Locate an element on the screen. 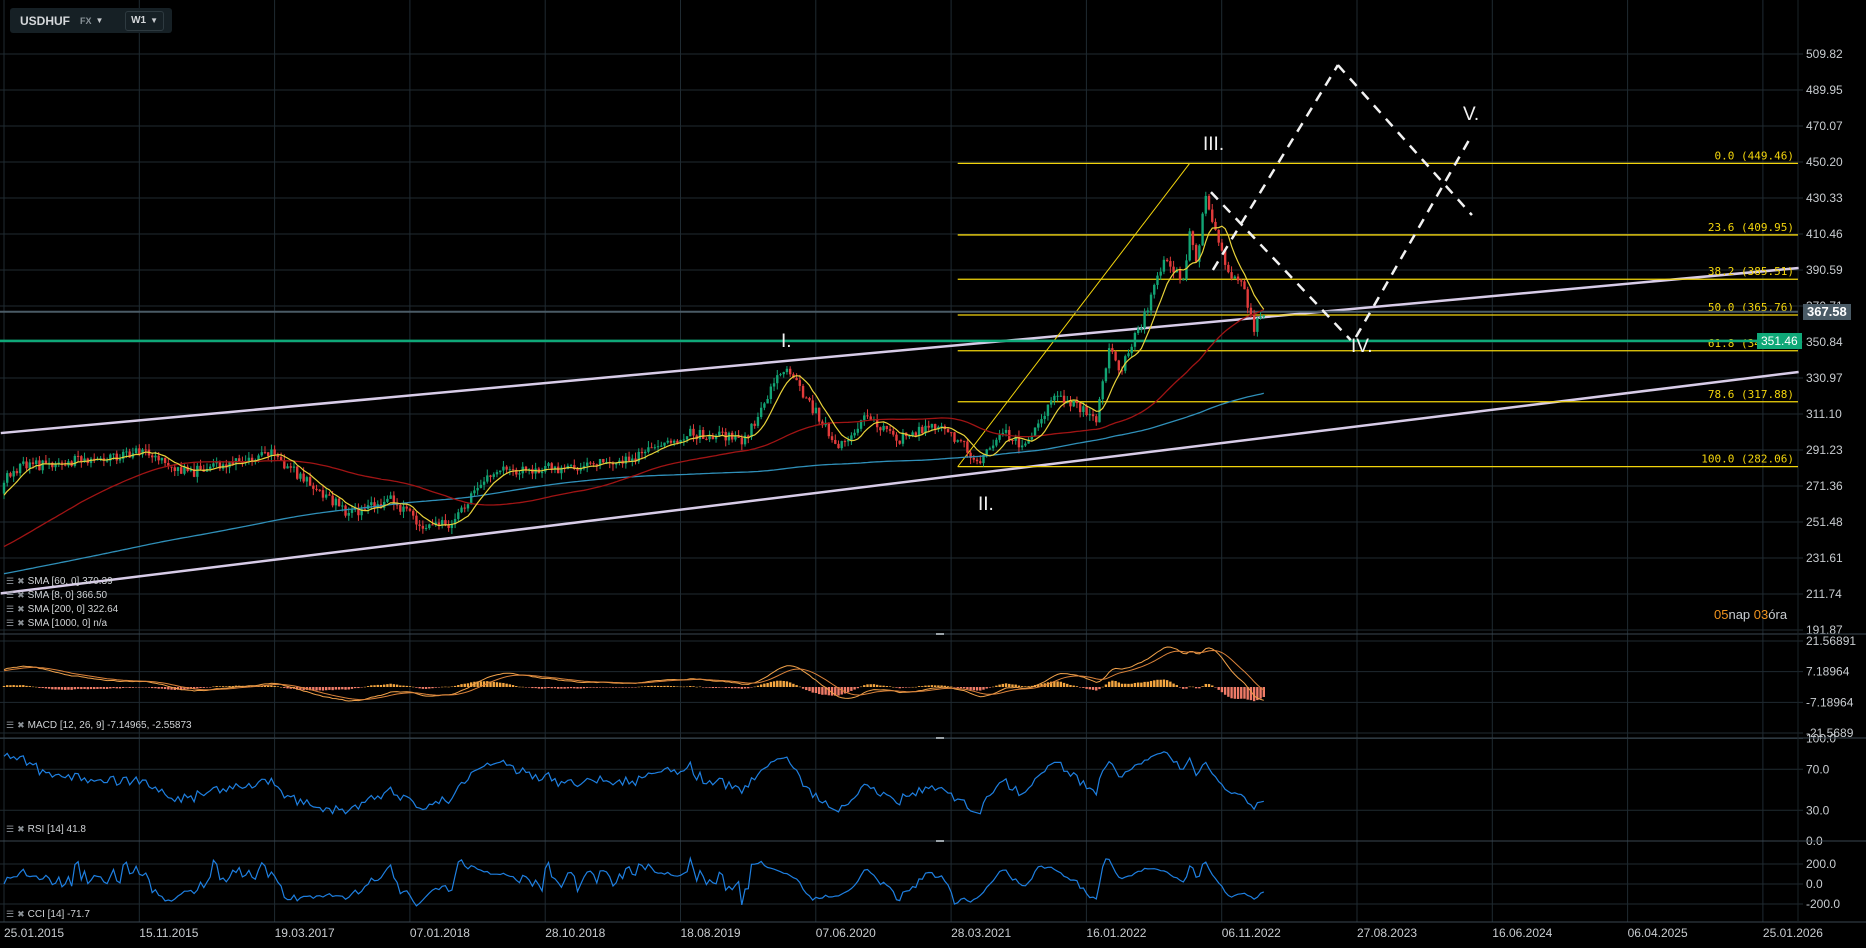 This screenshot has height=948, width=1866. legend-text: CCI [14] -71.7 is located at coordinates (58, 914).